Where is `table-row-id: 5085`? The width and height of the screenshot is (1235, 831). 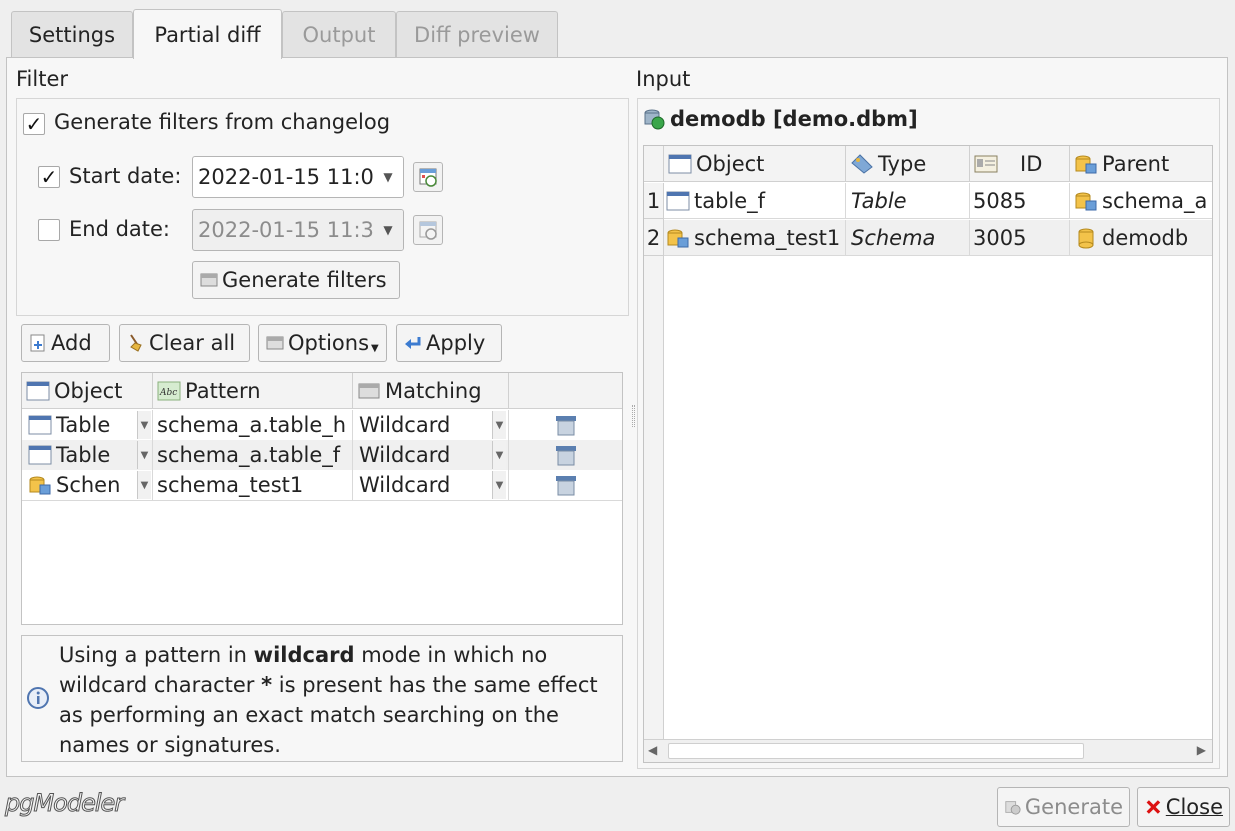 table-row-id: 5085 is located at coordinates (1020, 201).